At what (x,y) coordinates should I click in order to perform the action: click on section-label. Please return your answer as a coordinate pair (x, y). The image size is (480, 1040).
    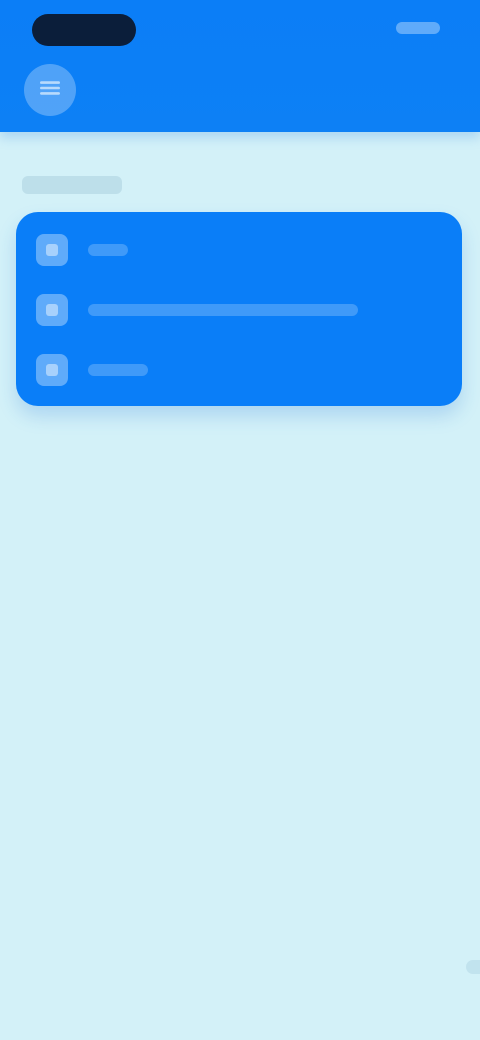
    Looking at the image, I should click on (72, 185).